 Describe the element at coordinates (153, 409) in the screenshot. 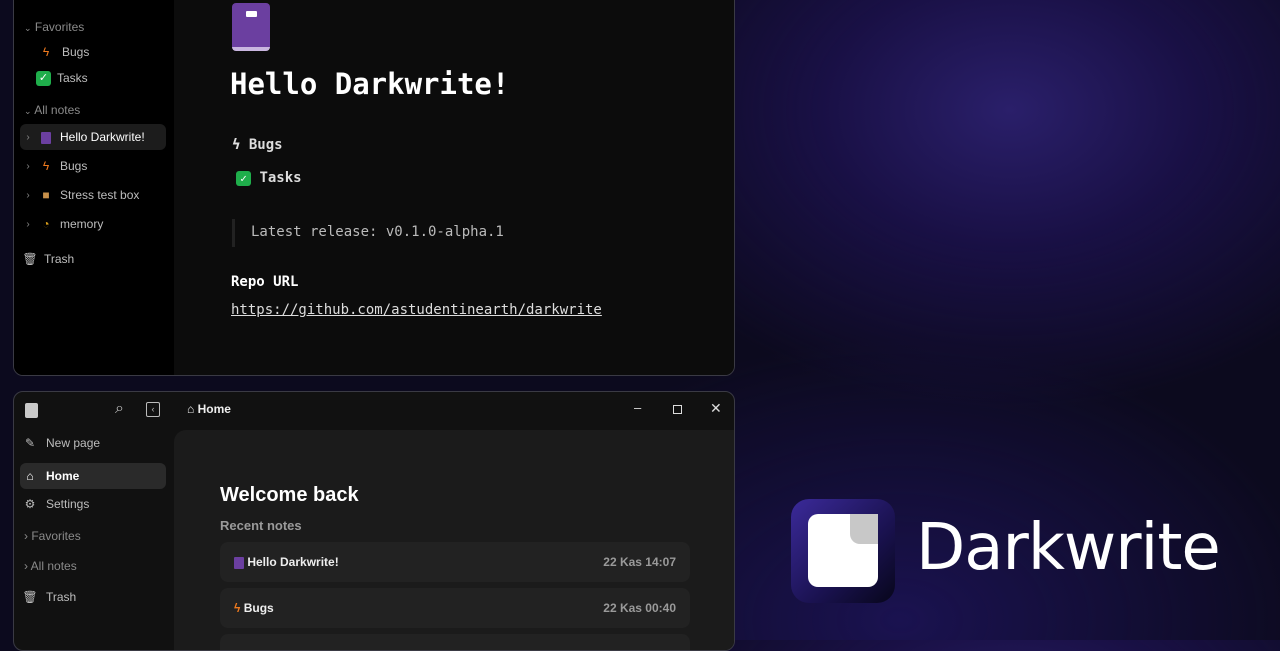

I see `collapse-sidebar-icon: ‹` at that location.